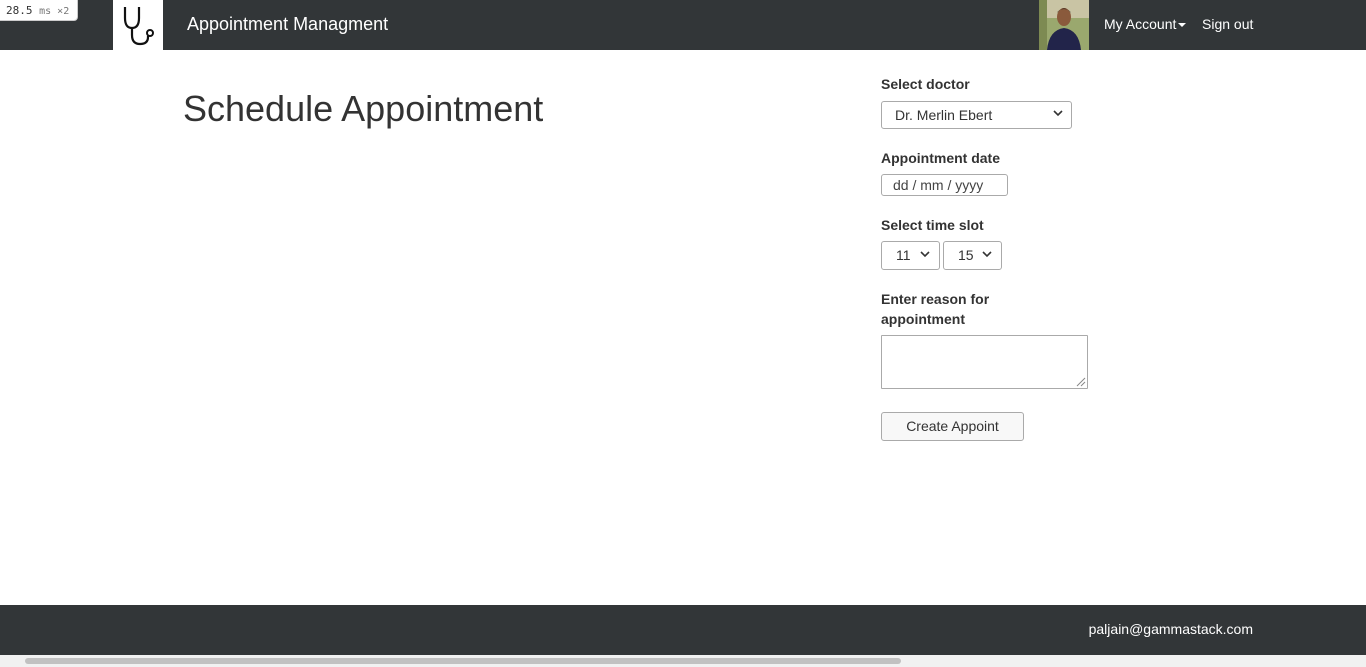 The width and height of the screenshot is (1366, 667). What do you see at coordinates (966, 255) in the screenshot?
I see `minute-selected-value: 15` at bounding box center [966, 255].